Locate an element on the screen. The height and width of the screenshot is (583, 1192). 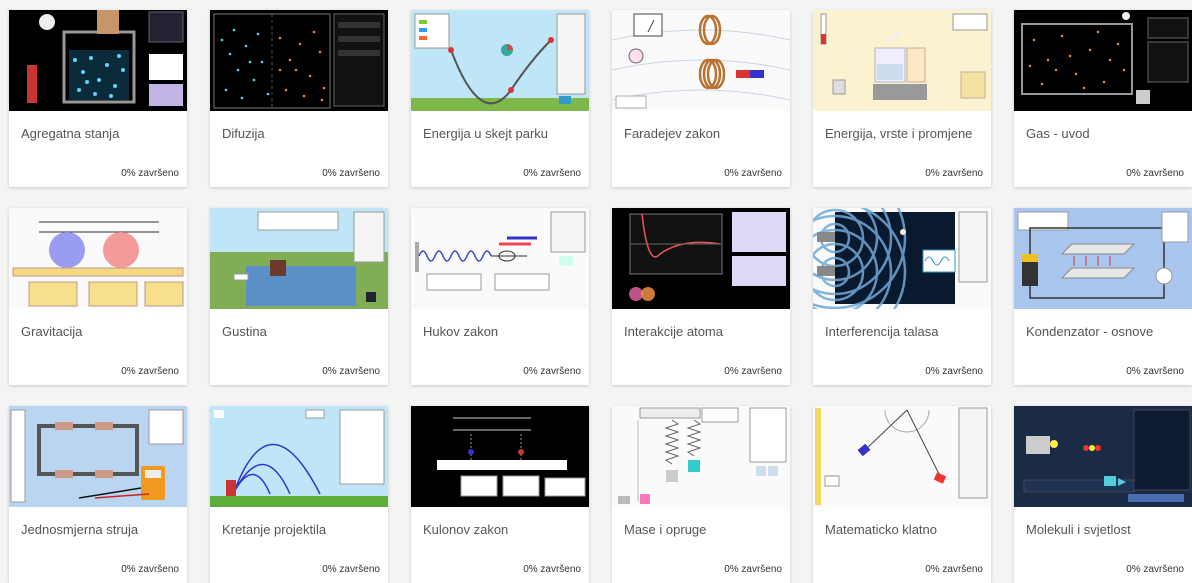
simulation-card: Agregatna stanja 0% završeno is located at coordinates (98, 98).